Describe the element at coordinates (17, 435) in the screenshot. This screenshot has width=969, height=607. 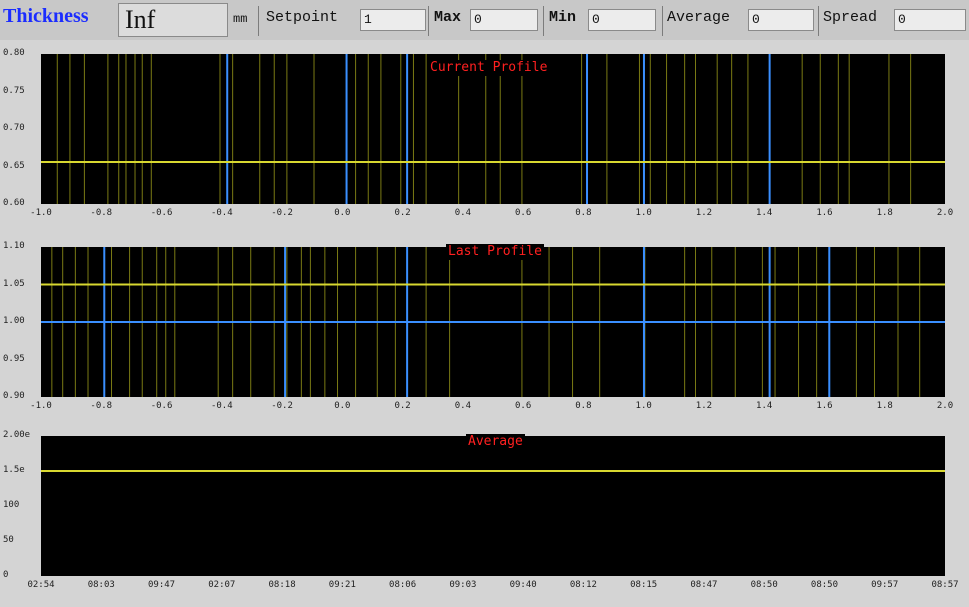
I see `y-tick-label: 2.00e` at that location.